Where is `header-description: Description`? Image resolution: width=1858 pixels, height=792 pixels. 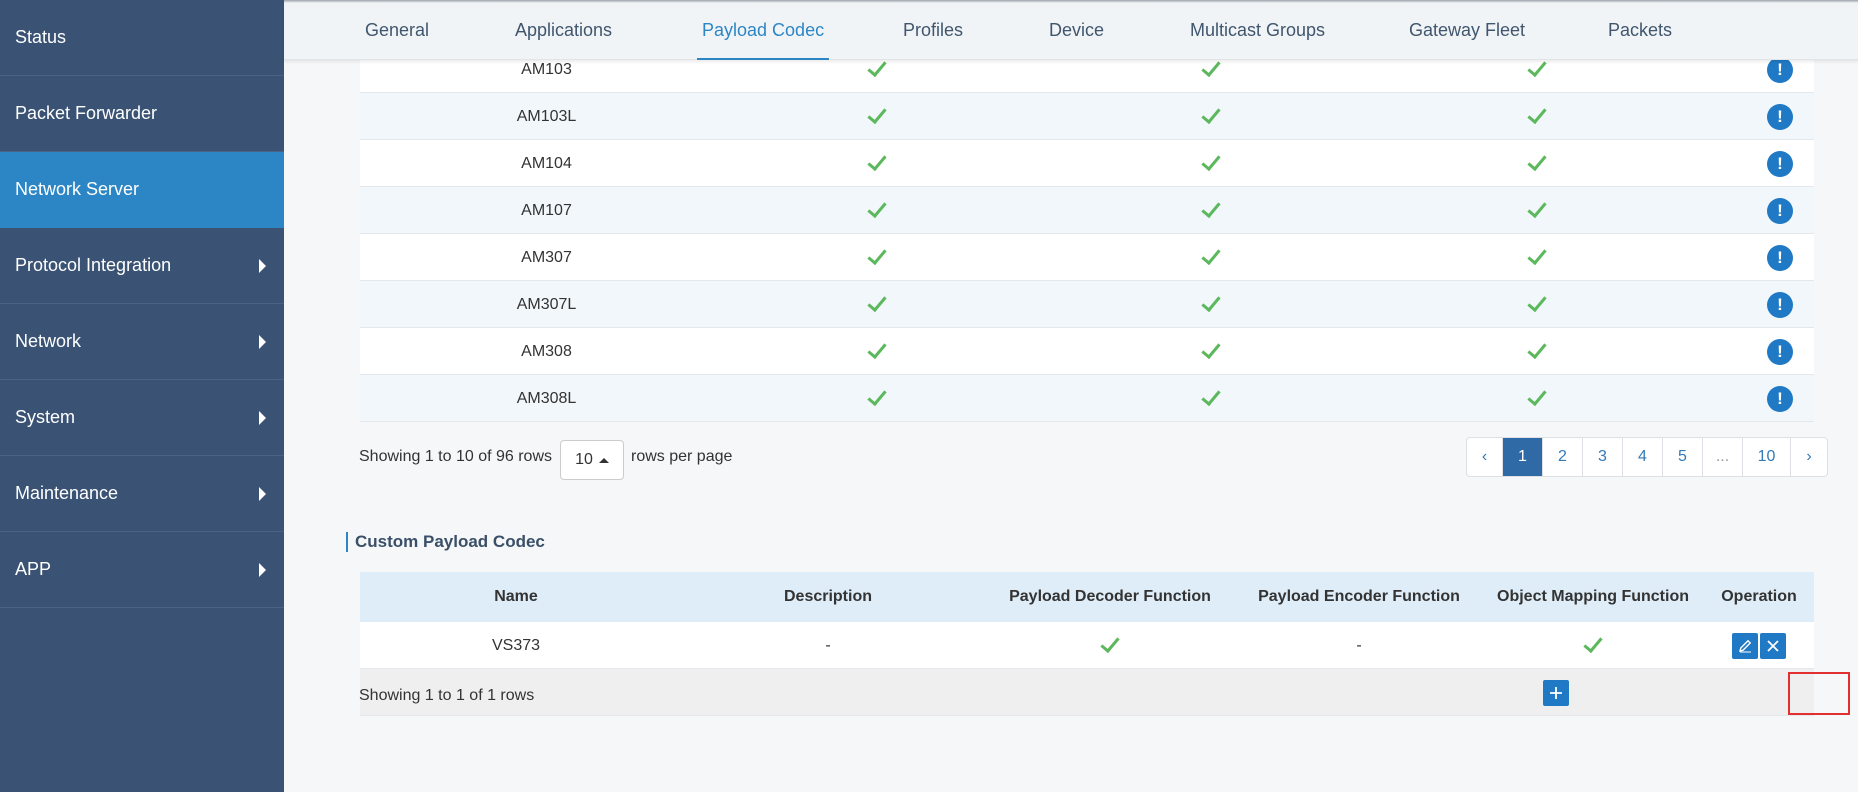 header-description: Description is located at coordinates (827, 596).